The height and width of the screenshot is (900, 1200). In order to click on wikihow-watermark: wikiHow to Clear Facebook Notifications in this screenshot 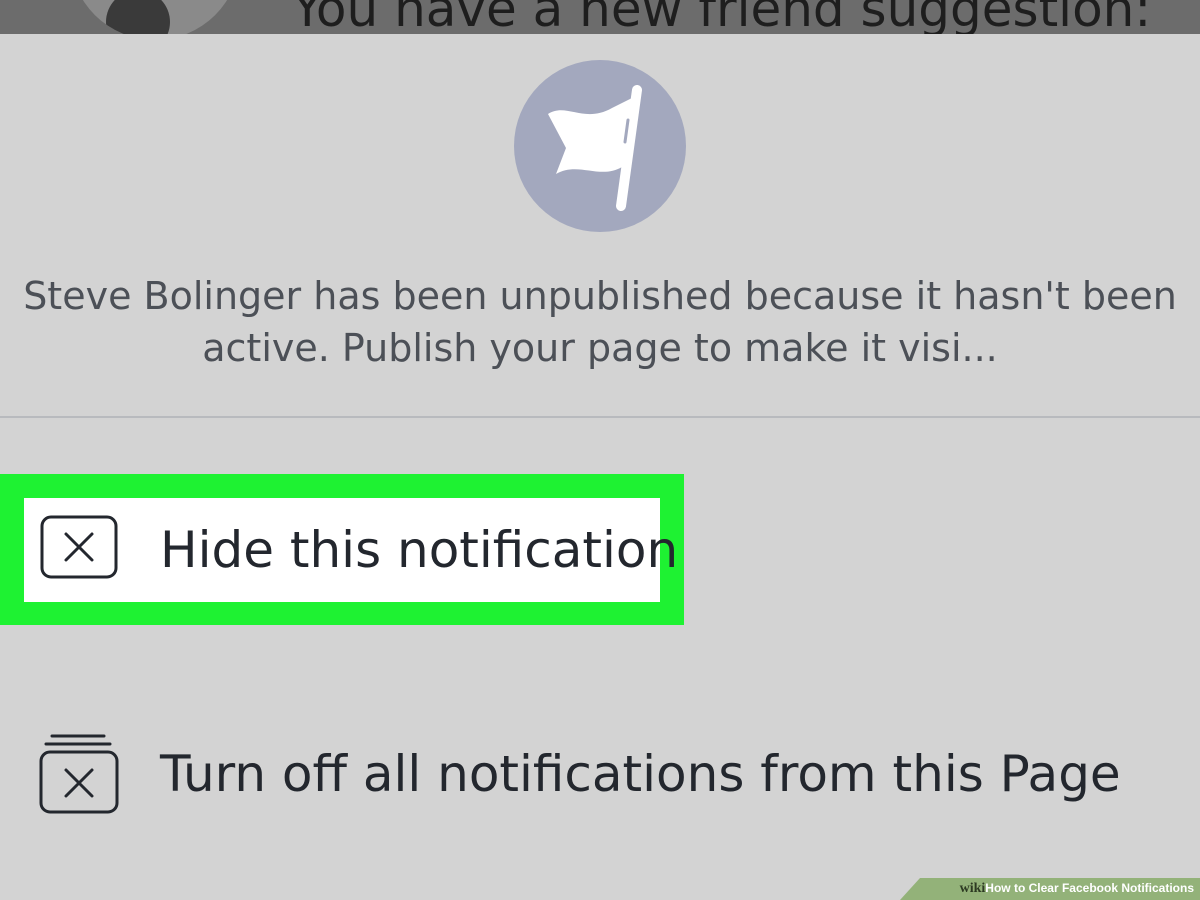, I will do `click(1050, 889)`.